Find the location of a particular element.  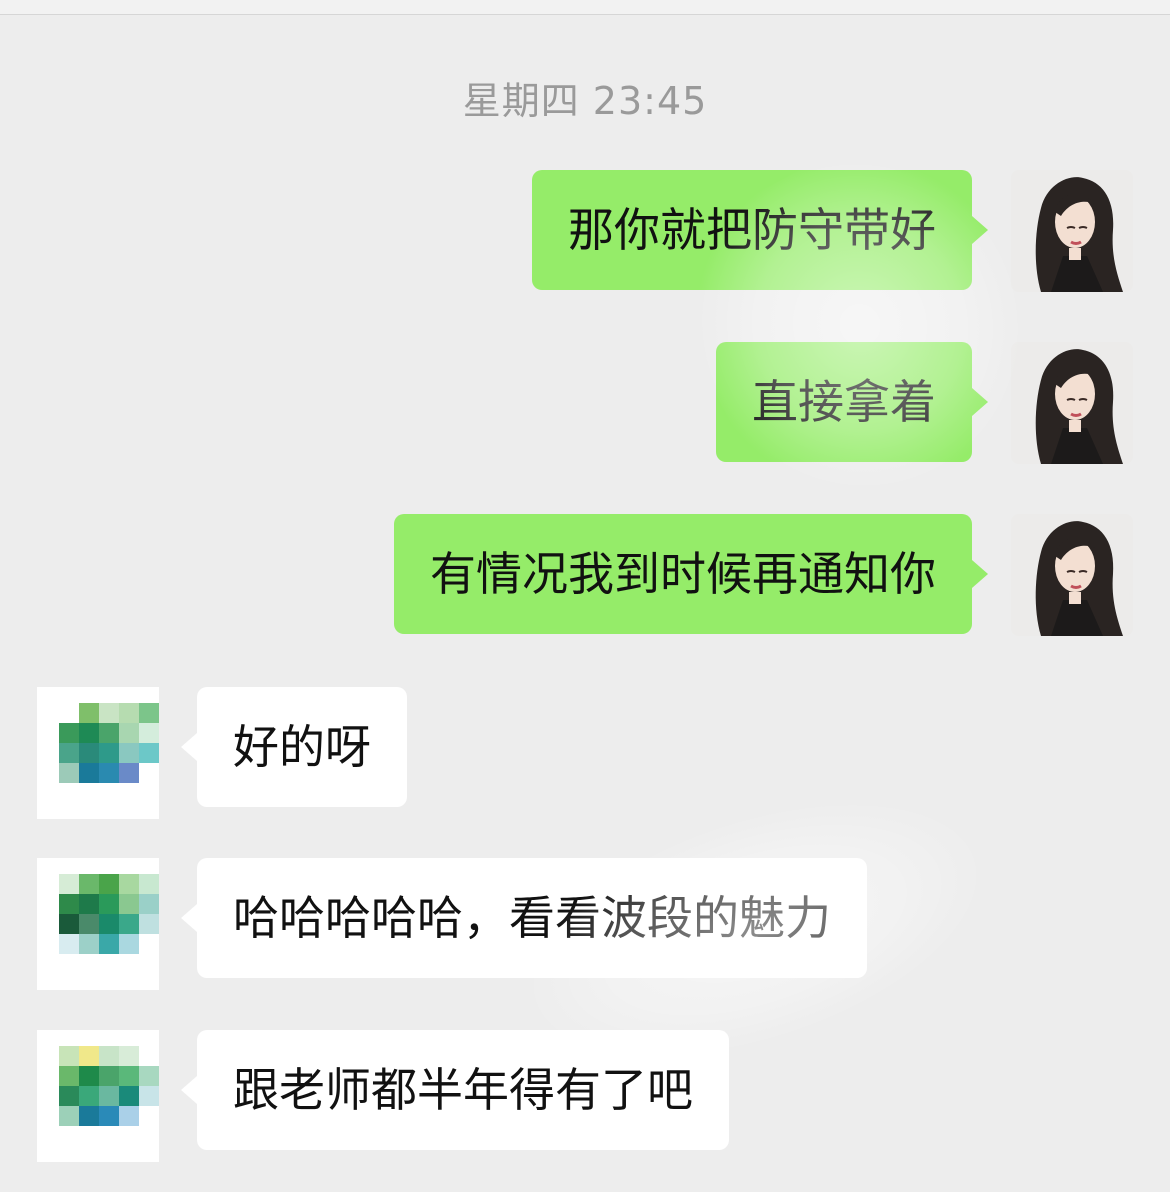

message-row: 跟老师都半年得有了吧 is located at coordinates (585, 1096).